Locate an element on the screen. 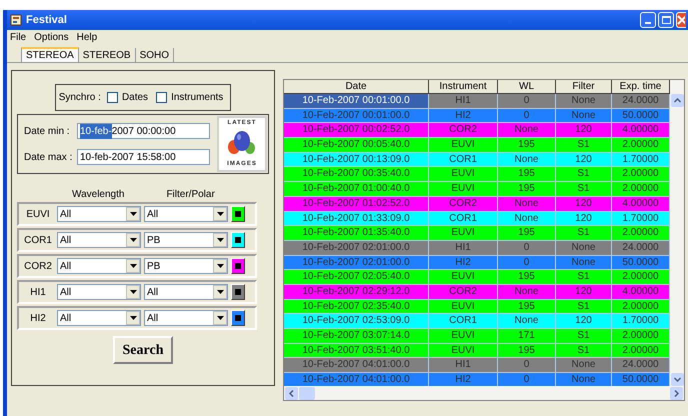  column-header: Instrument is located at coordinates (463, 87).